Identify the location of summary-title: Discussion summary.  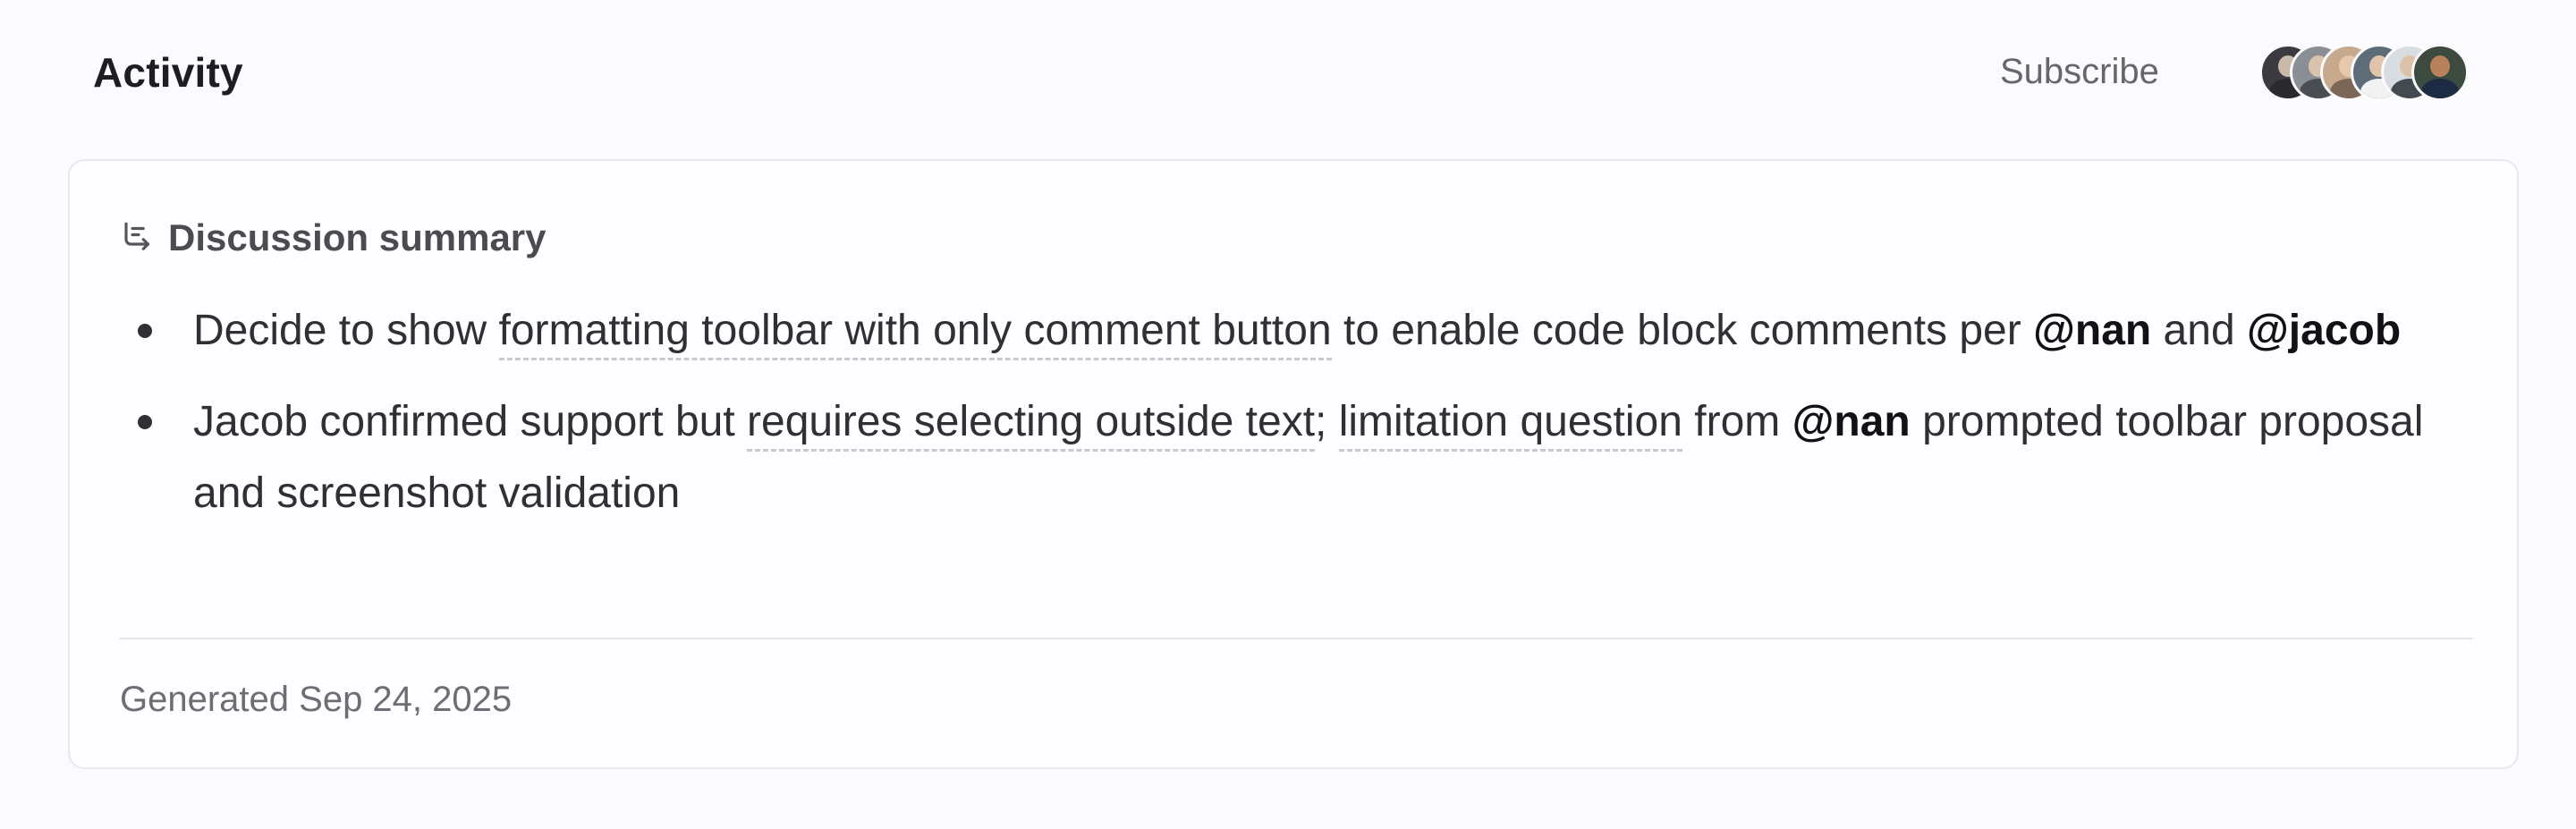
(357, 237).